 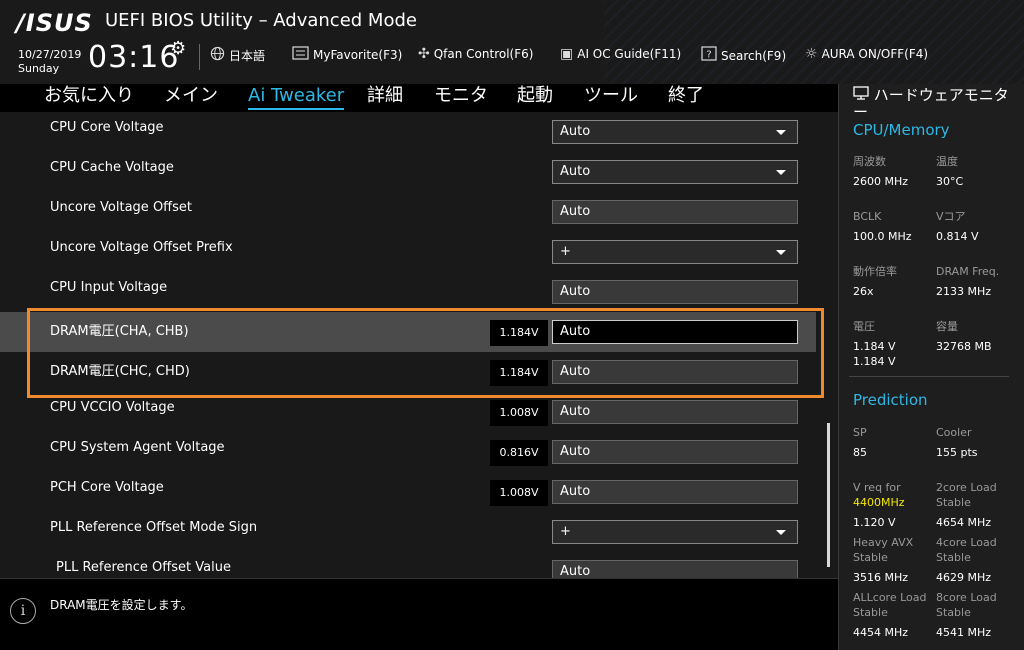 I want to click on setting-row: DRAM電圧(CHC, CHD) 1.184V Auto, so click(x=408, y=372).